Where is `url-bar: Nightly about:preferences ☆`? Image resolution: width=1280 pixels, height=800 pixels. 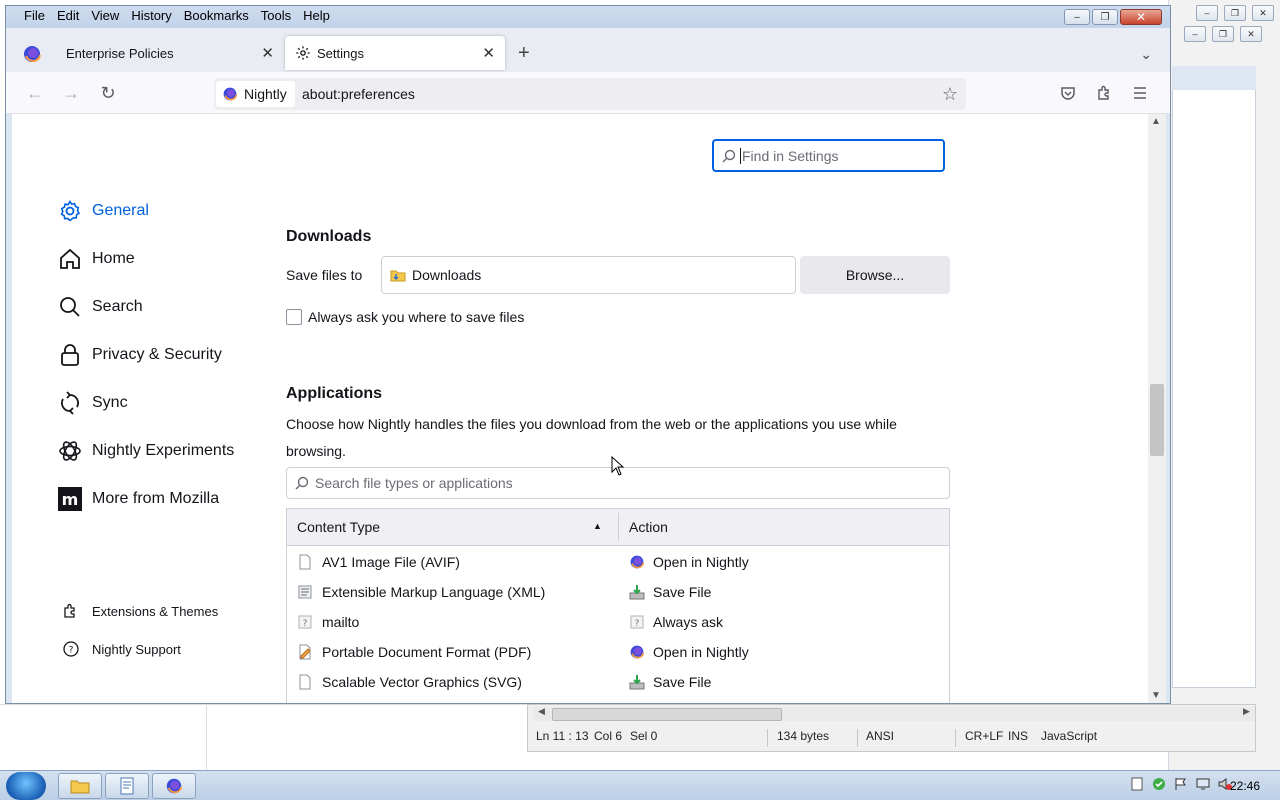 url-bar: Nightly about:preferences ☆ is located at coordinates (590, 94).